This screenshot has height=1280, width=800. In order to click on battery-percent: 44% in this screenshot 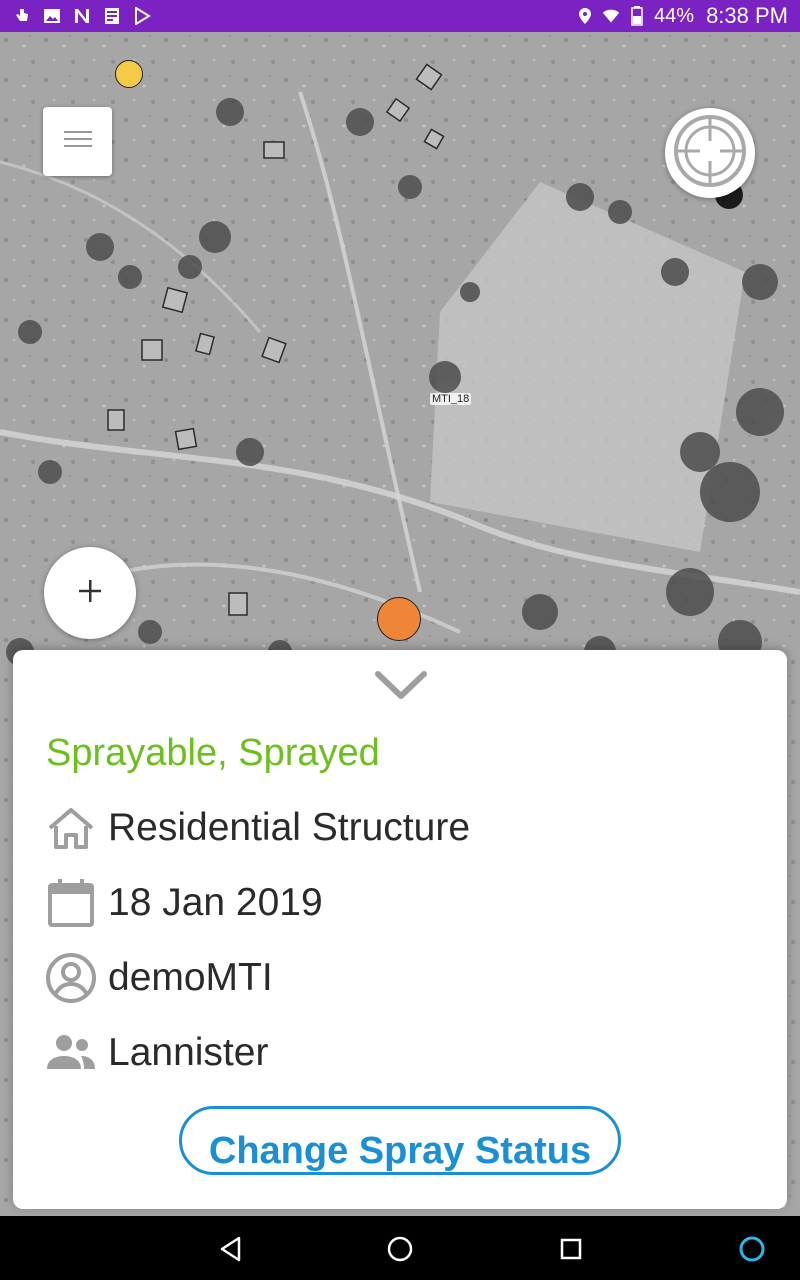, I will do `click(674, 15)`.